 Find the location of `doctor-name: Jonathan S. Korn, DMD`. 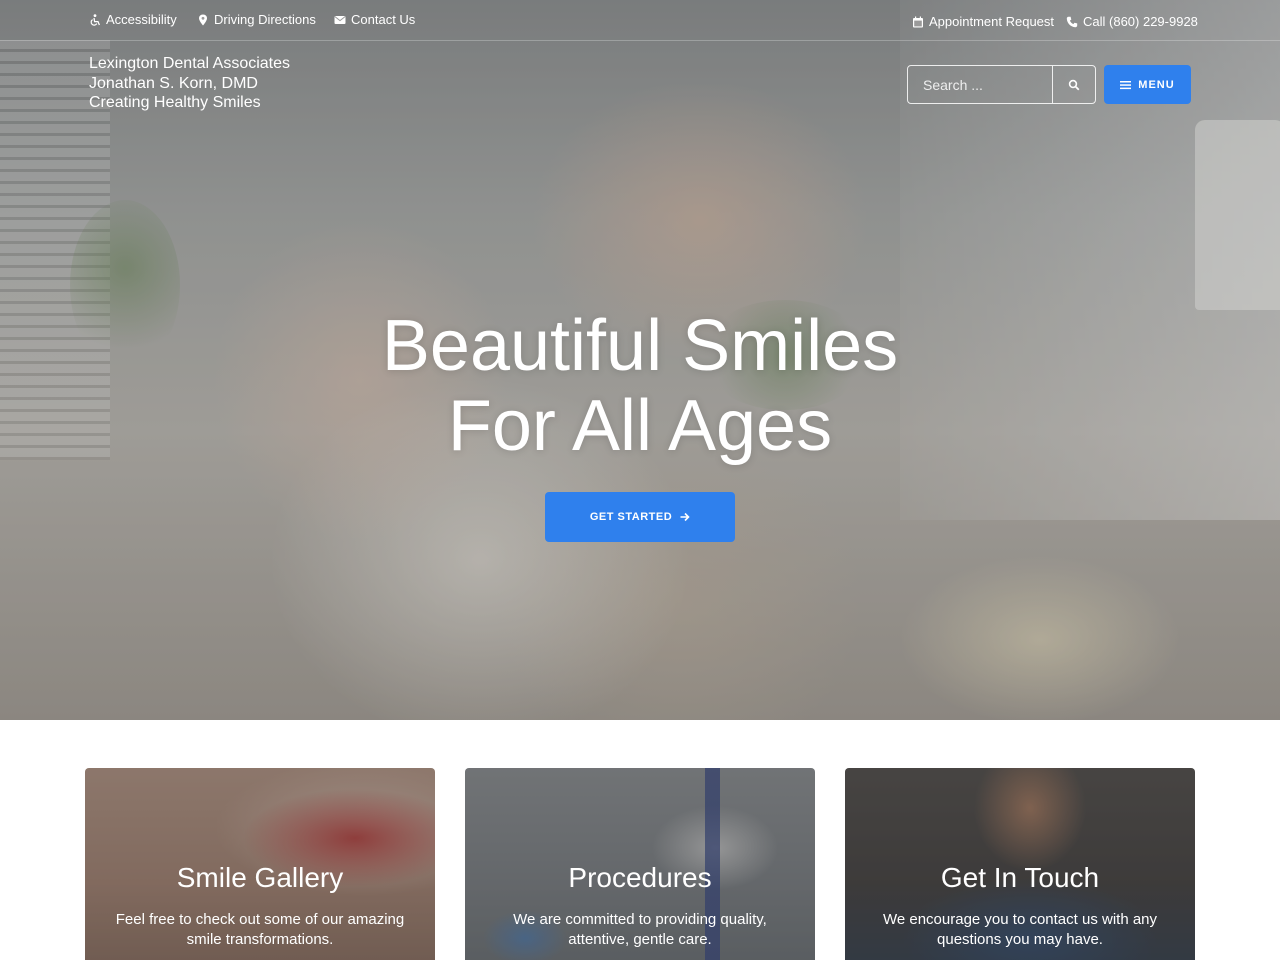

doctor-name: Jonathan S. Korn, DMD is located at coordinates (173, 83).